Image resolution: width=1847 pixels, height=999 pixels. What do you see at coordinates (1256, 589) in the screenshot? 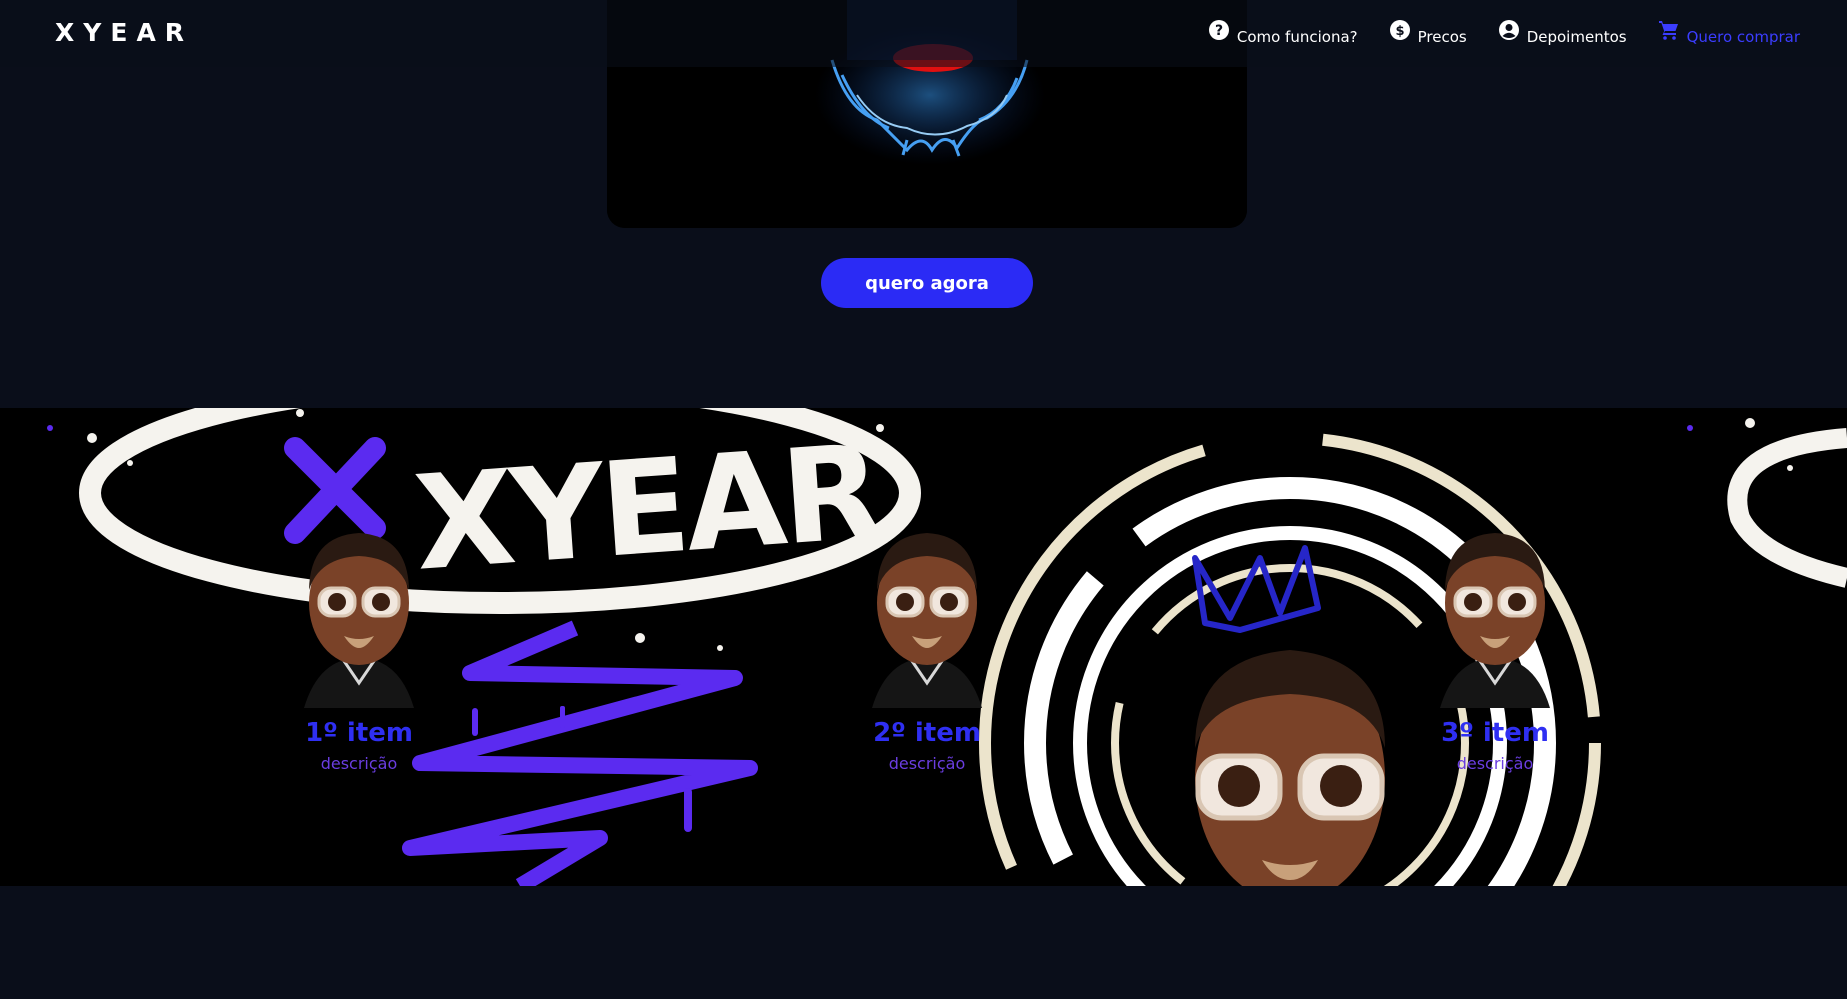
I see `crown-doodle` at bounding box center [1256, 589].